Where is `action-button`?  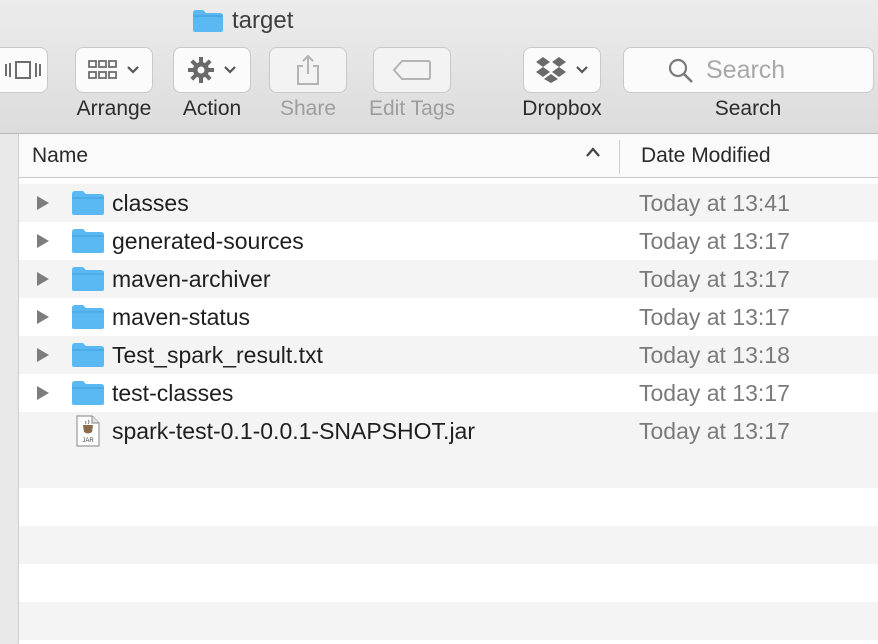 action-button is located at coordinates (212, 70).